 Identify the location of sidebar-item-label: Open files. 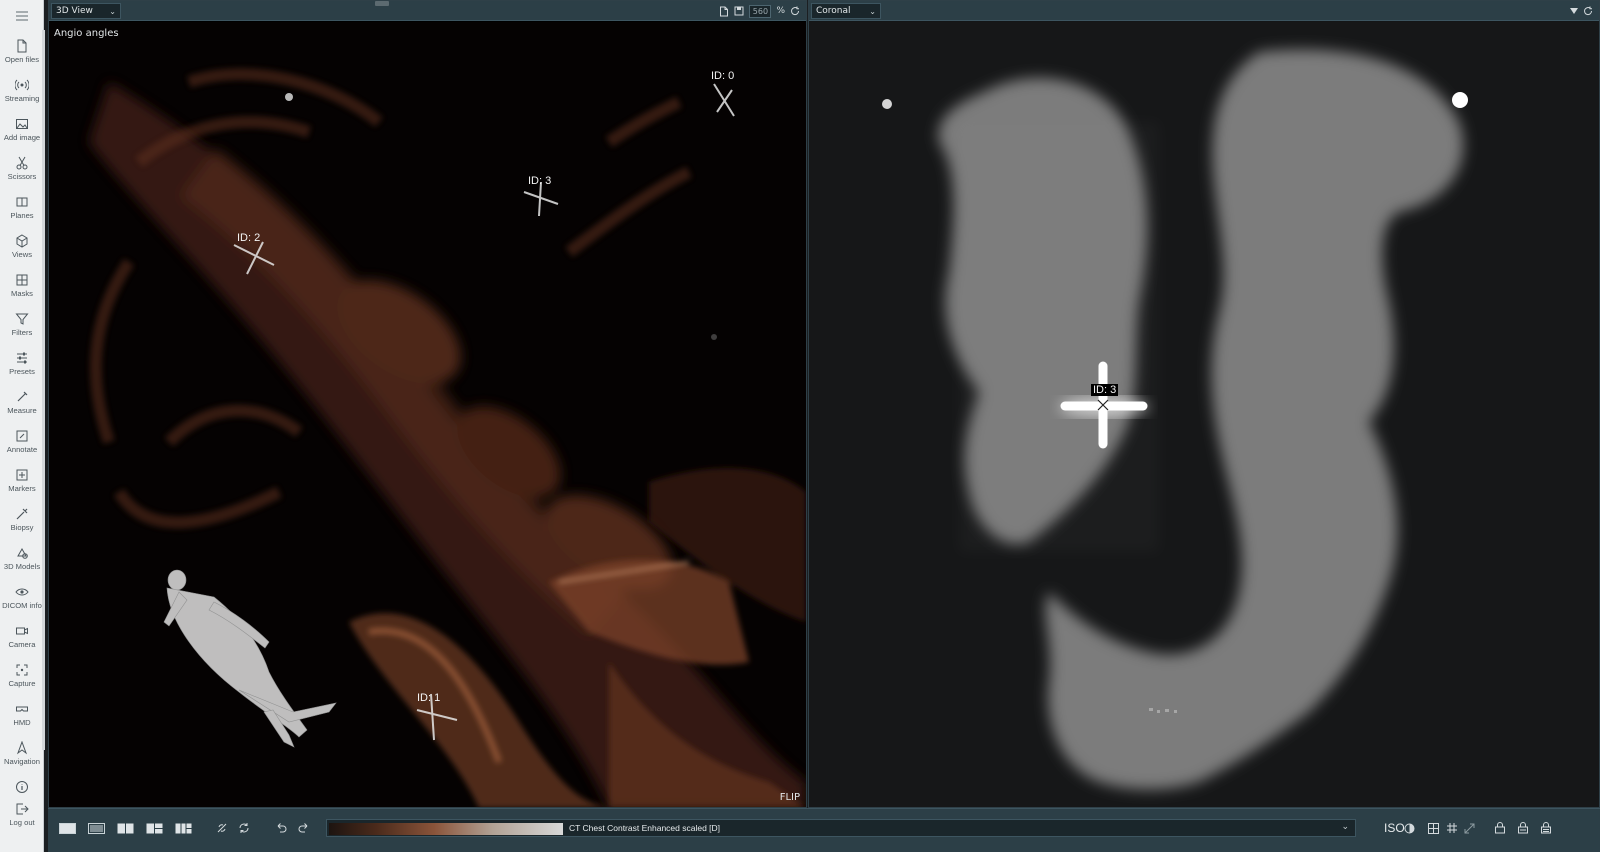
(22, 59).